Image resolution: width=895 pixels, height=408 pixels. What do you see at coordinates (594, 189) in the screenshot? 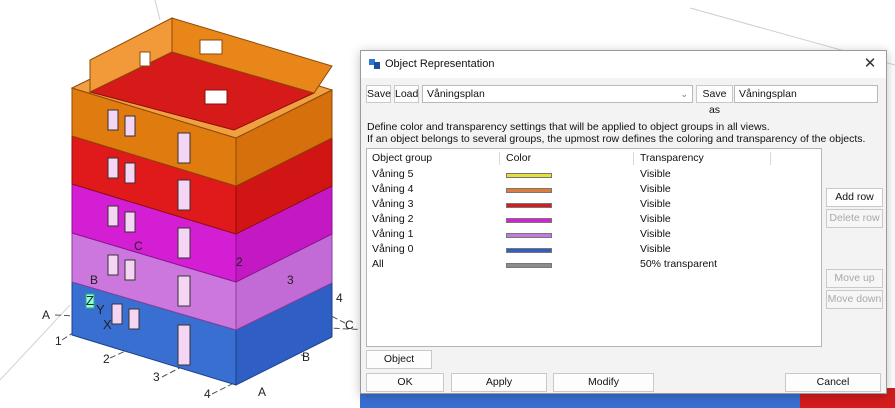
I see `table-row: Våning 4 Visible` at bounding box center [594, 189].